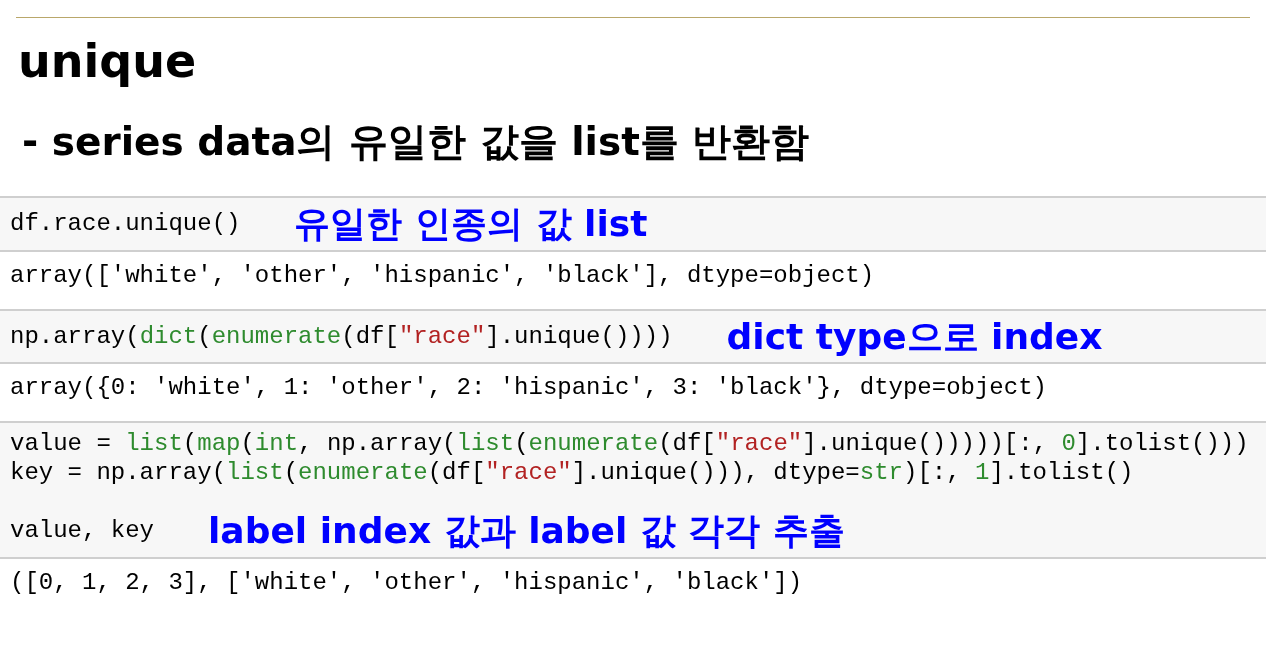  I want to click on code-line: value, key, so click(82, 531).